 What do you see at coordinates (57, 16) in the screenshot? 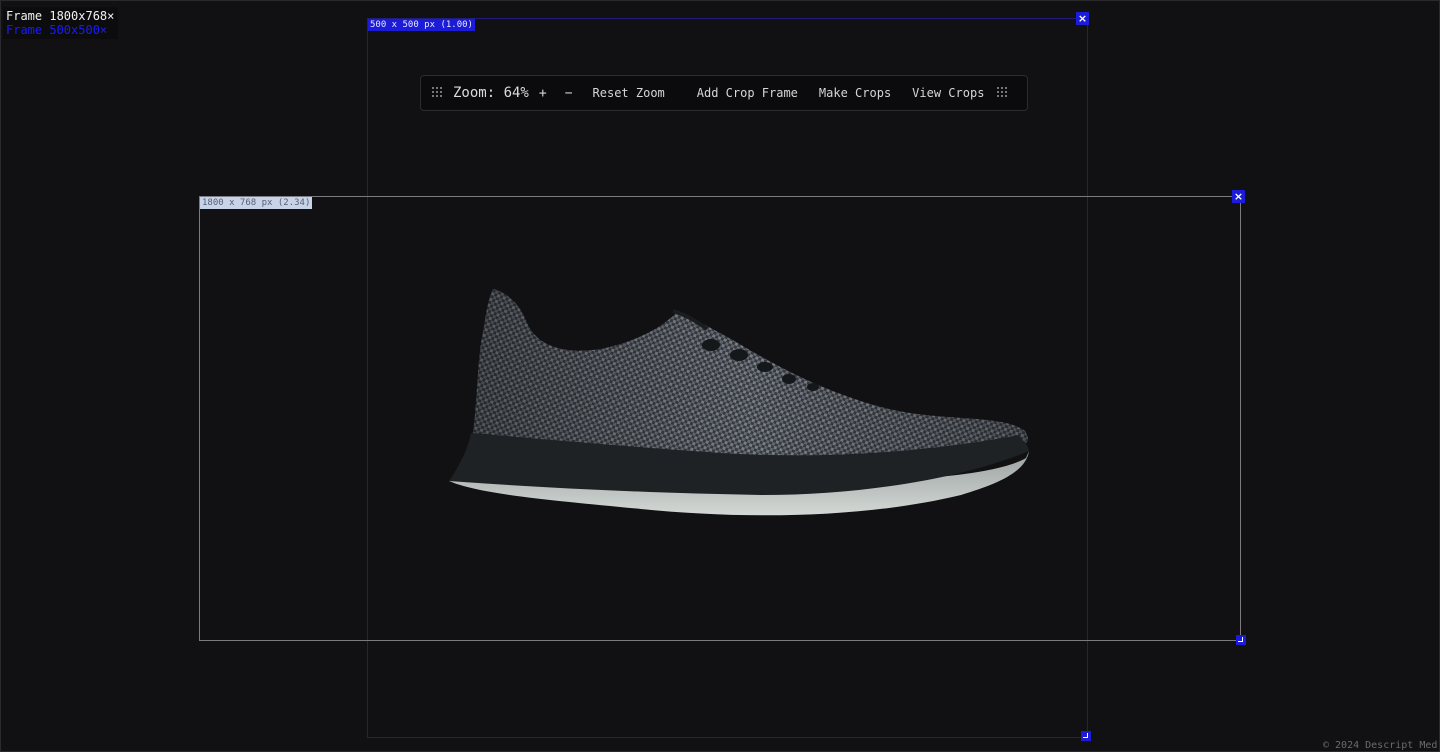
I see `frame-list-item-label: Frame 1800x768` at bounding box center [57, 16].